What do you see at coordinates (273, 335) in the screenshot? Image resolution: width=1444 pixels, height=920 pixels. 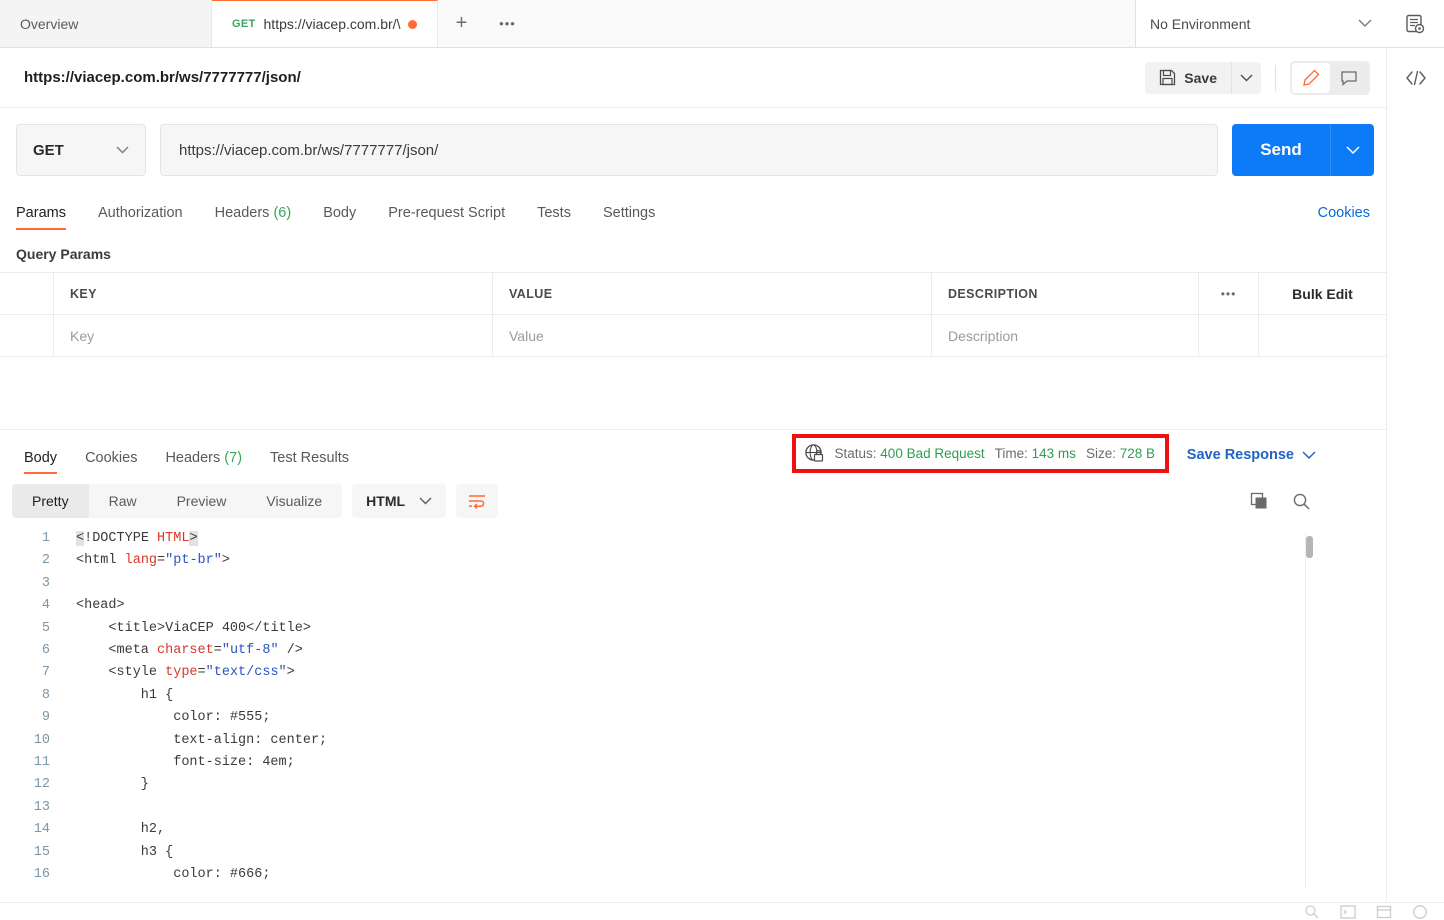 I see `param-key-input: Key` at bounding box center [273, 335].